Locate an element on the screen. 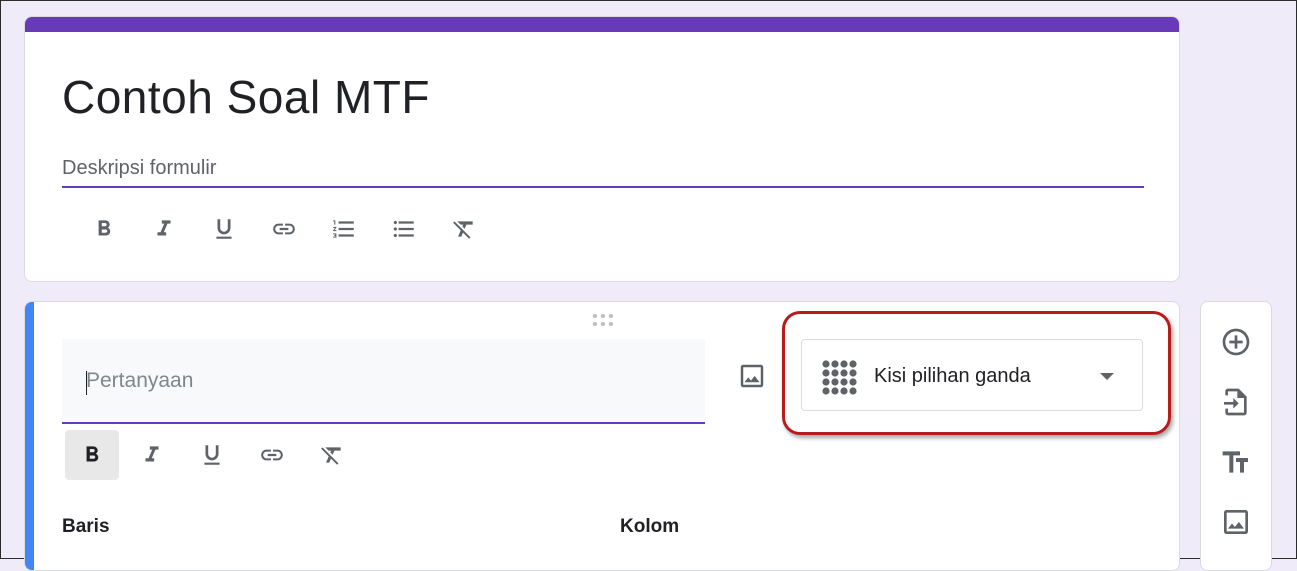 The width and height of the screenshot is (1297, 571). add-title-button is located at coordinates (1236, 462).